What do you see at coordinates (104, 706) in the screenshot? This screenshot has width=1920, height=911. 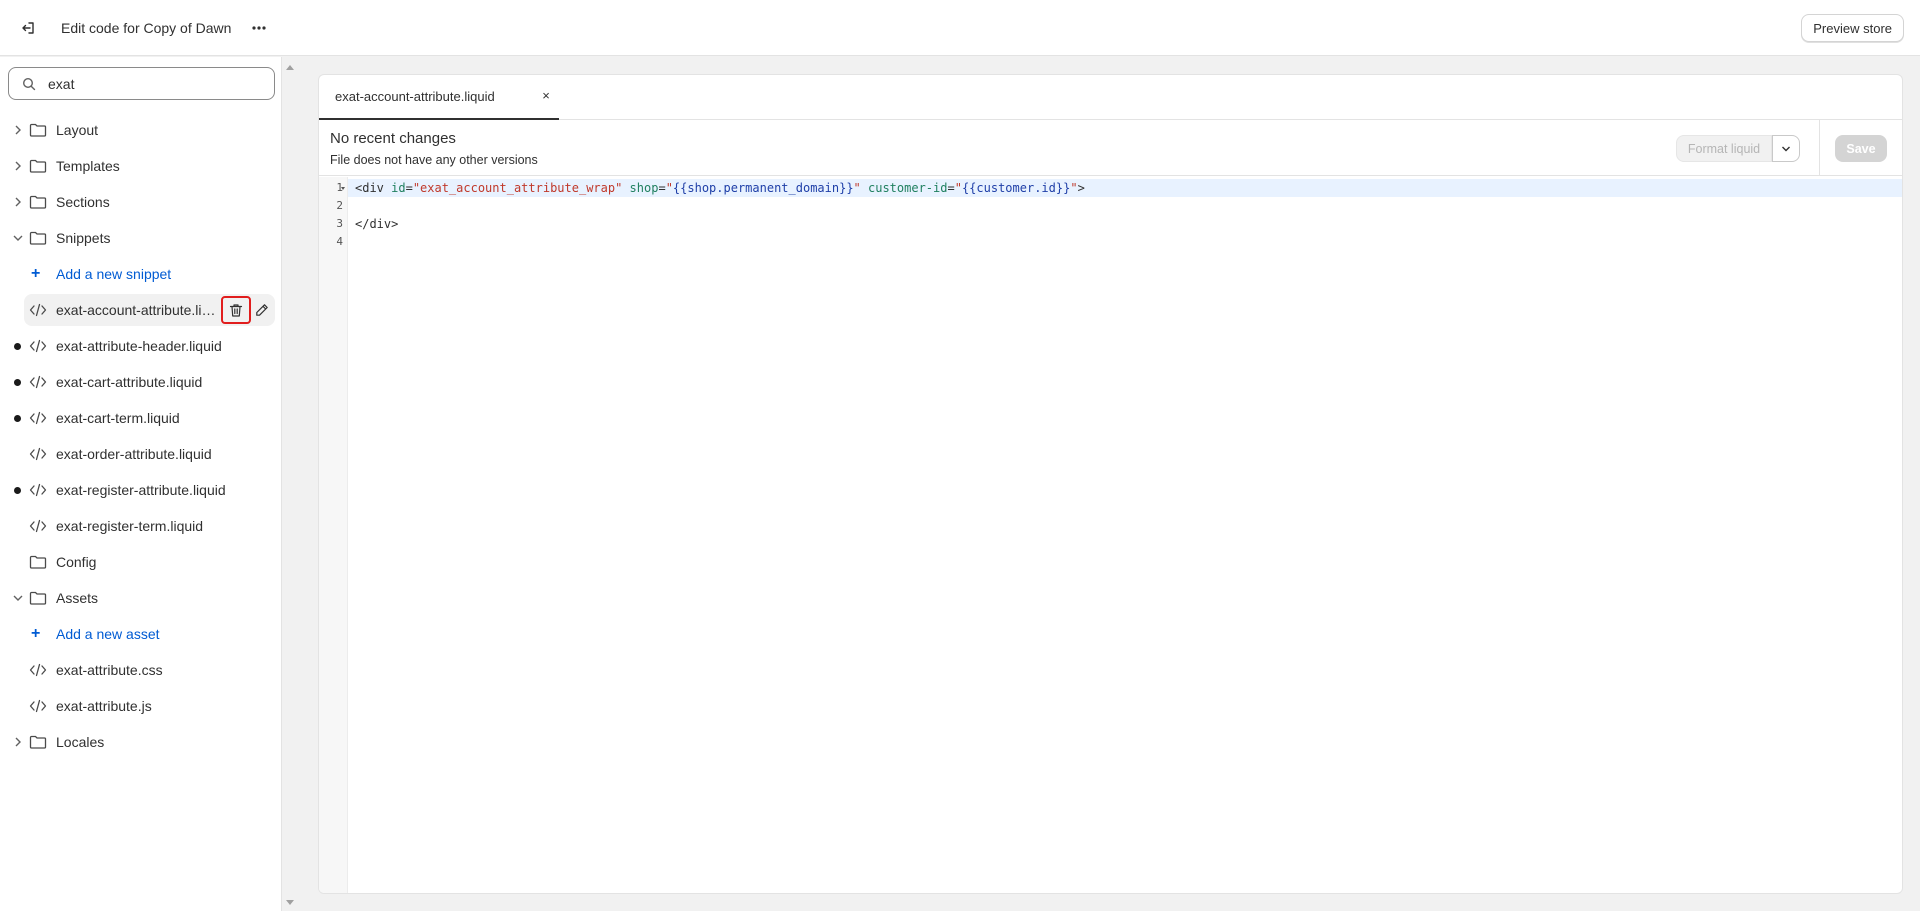 I see `file-label: exat-attribute.js` at bounding box center [104, 706].